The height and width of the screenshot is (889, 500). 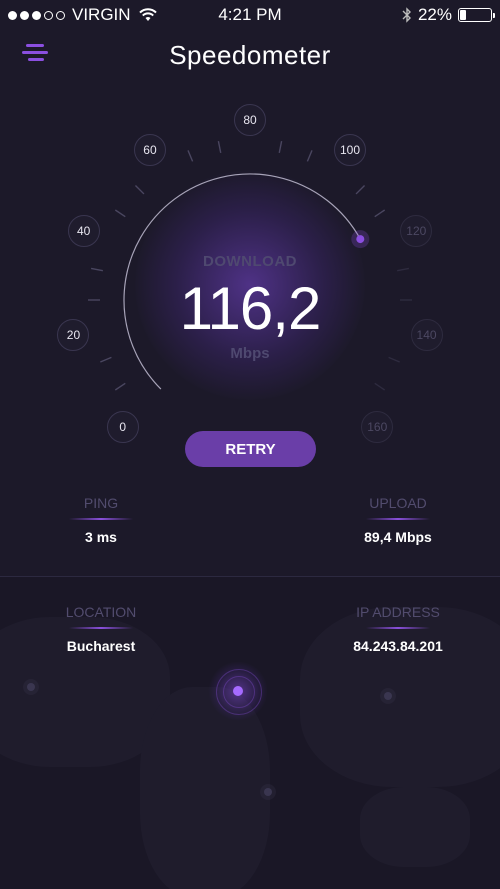 I want to click on download-unit: Mbps, so click(x=250, y=353).